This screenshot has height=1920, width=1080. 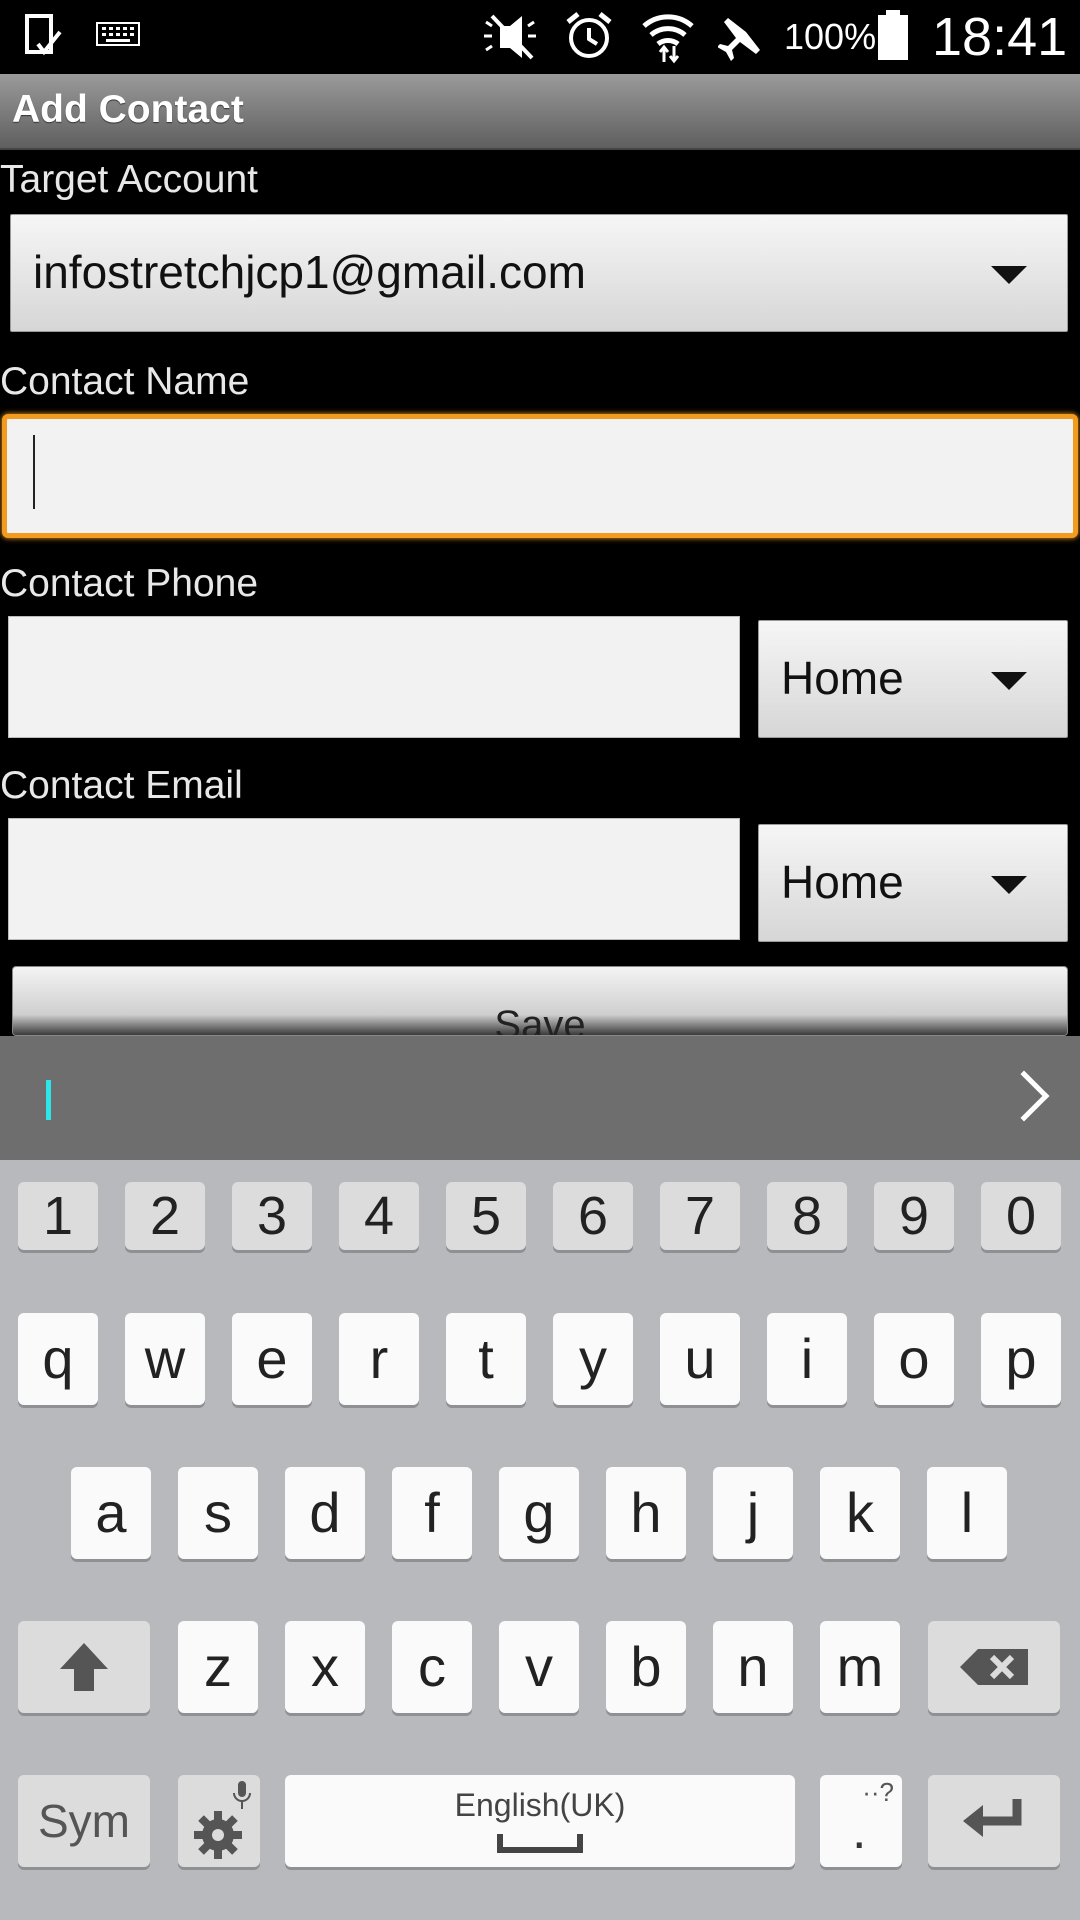 I want to click on key-3: 3, so click(x=272, y=1216).